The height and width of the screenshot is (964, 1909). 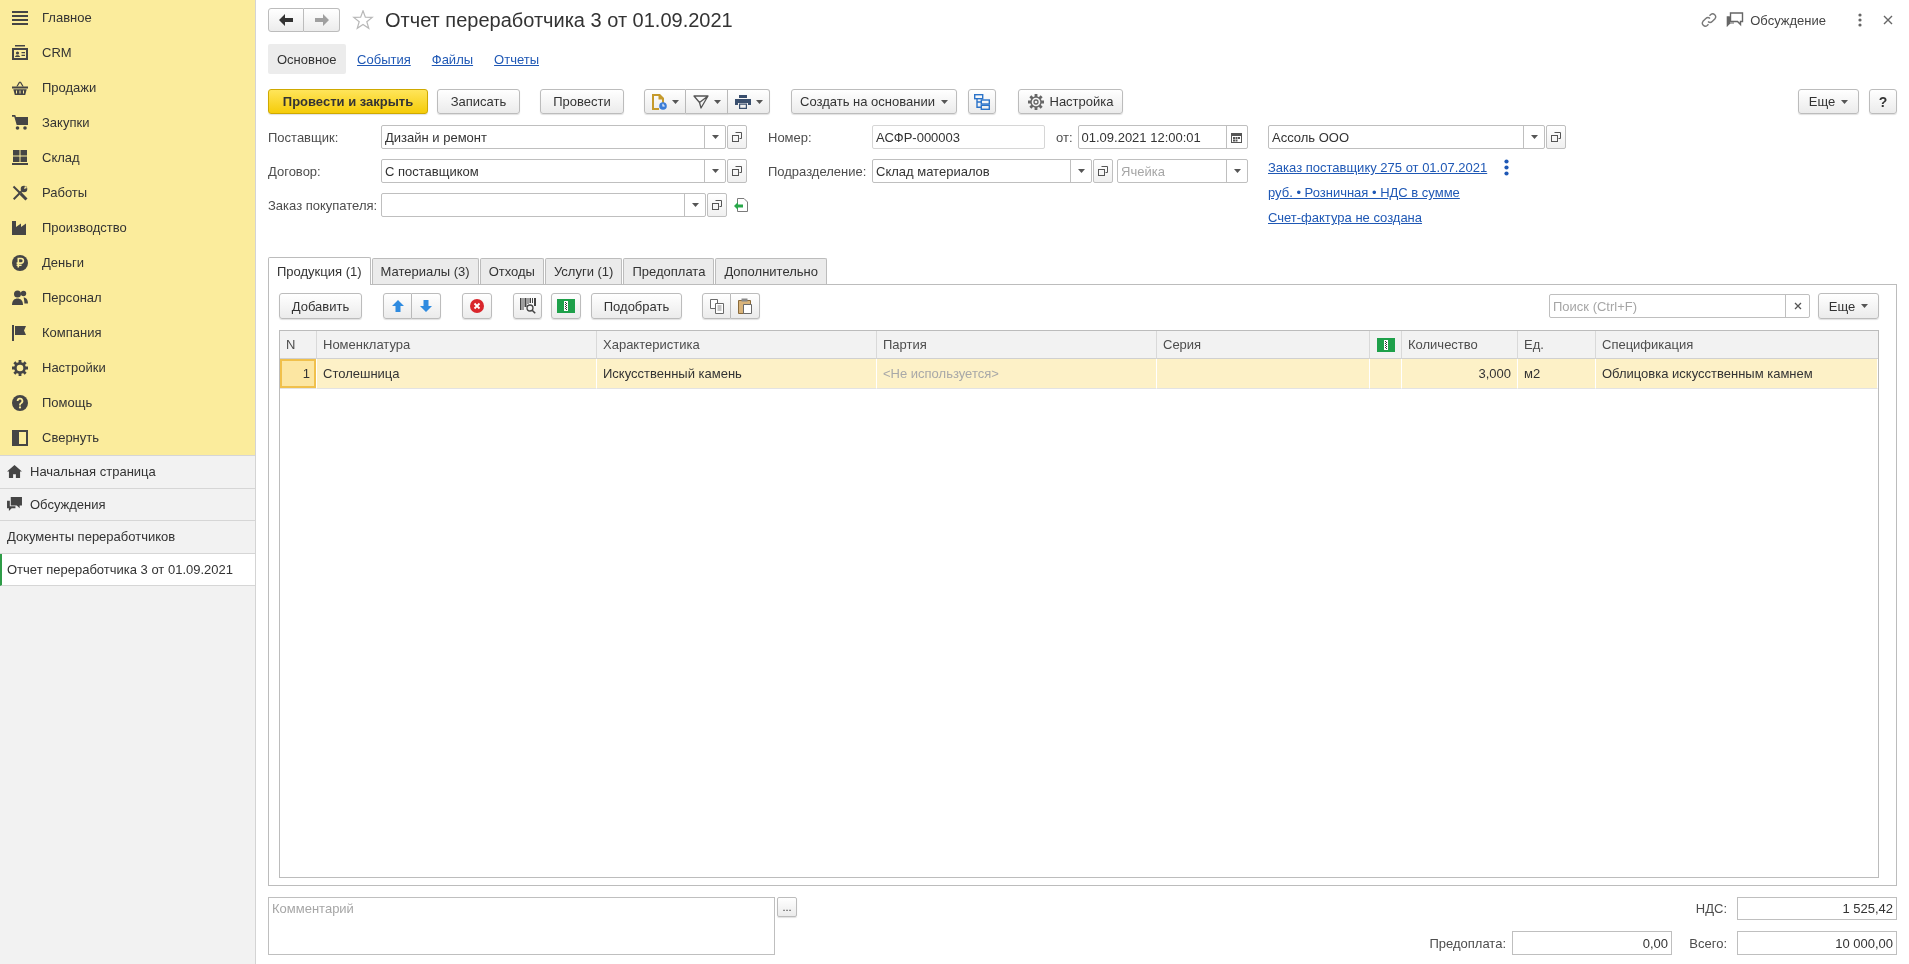 I want to click on barcode-search-button, so click(x=527, y=306).